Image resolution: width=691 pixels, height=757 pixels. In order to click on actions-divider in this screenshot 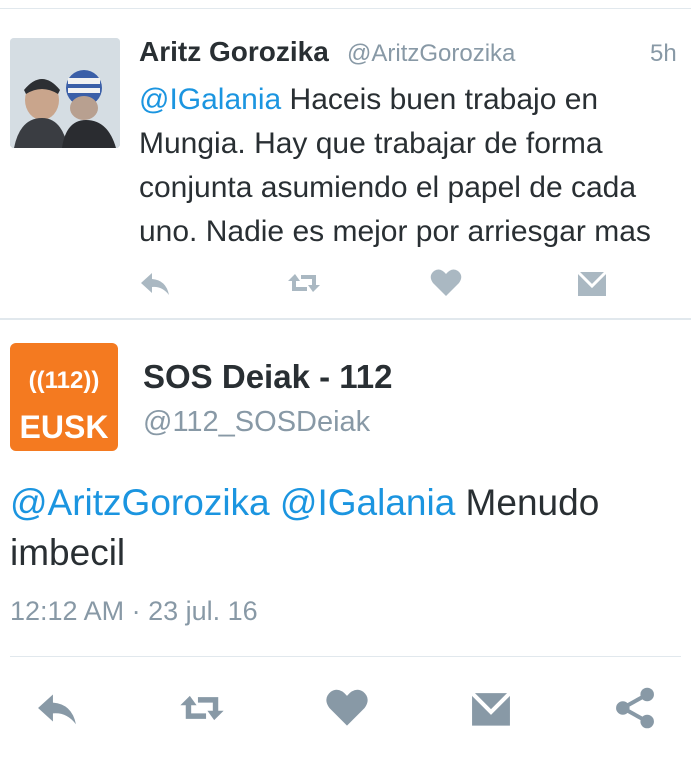, I will do `click(345, 656)`.